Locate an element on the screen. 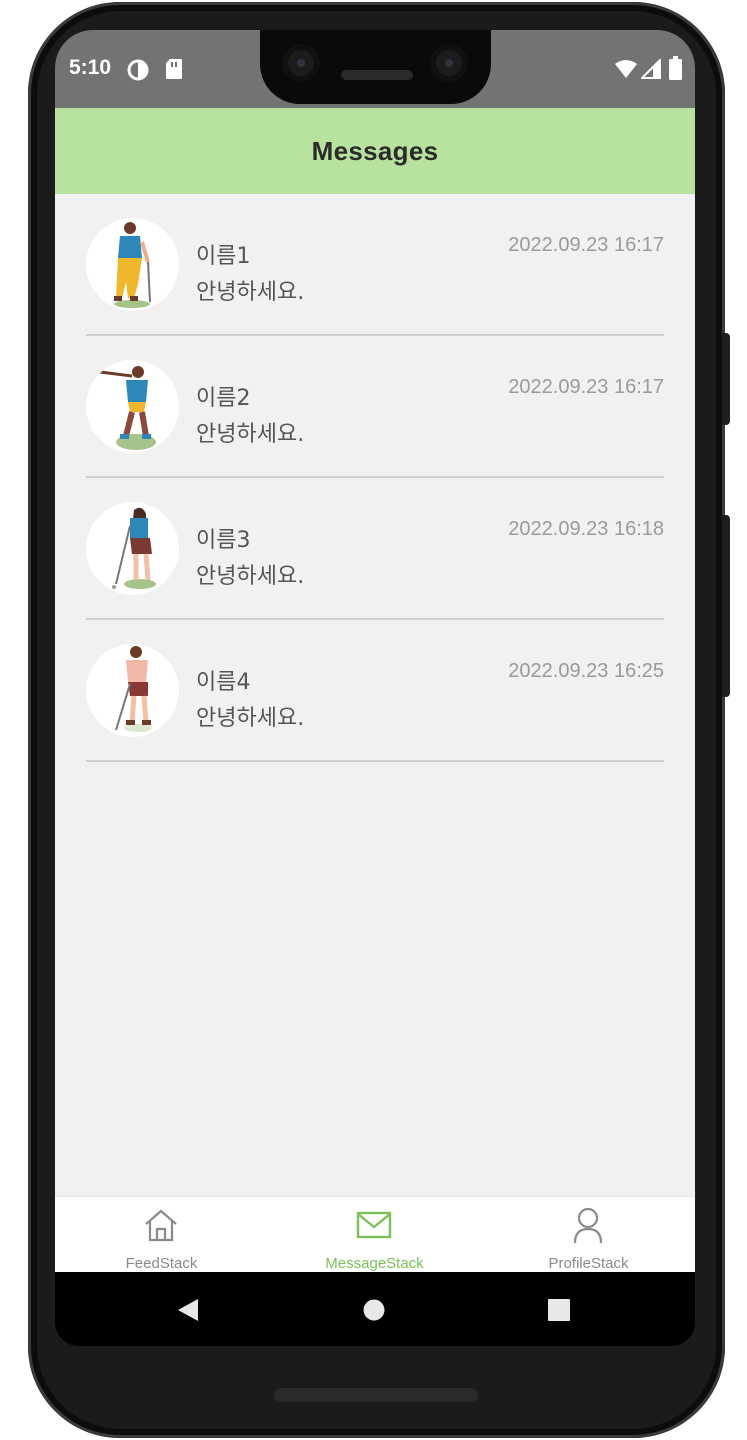 The height and width of the screenshot is (1440, 747). recents-icon is located at coordinates (559, 1310).